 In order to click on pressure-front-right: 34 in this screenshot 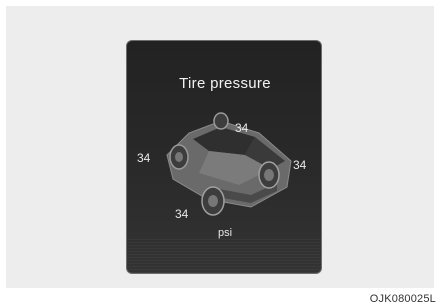, I will do `click(242, 128)`.